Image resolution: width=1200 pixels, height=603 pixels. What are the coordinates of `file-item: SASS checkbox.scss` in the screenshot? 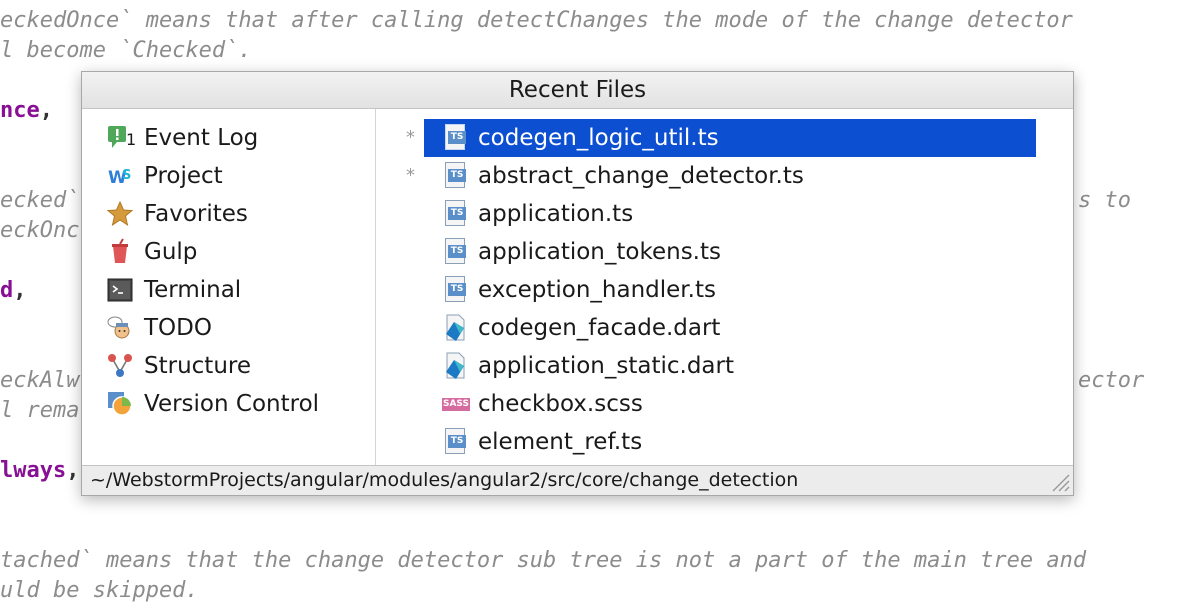 It's located at (730, 404).